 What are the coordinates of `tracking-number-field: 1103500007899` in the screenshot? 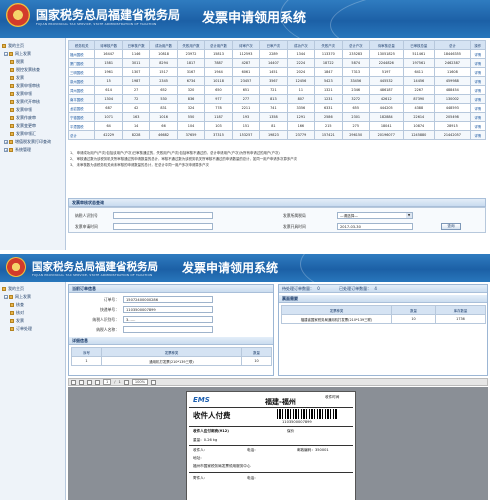 It's located at (168, 309).